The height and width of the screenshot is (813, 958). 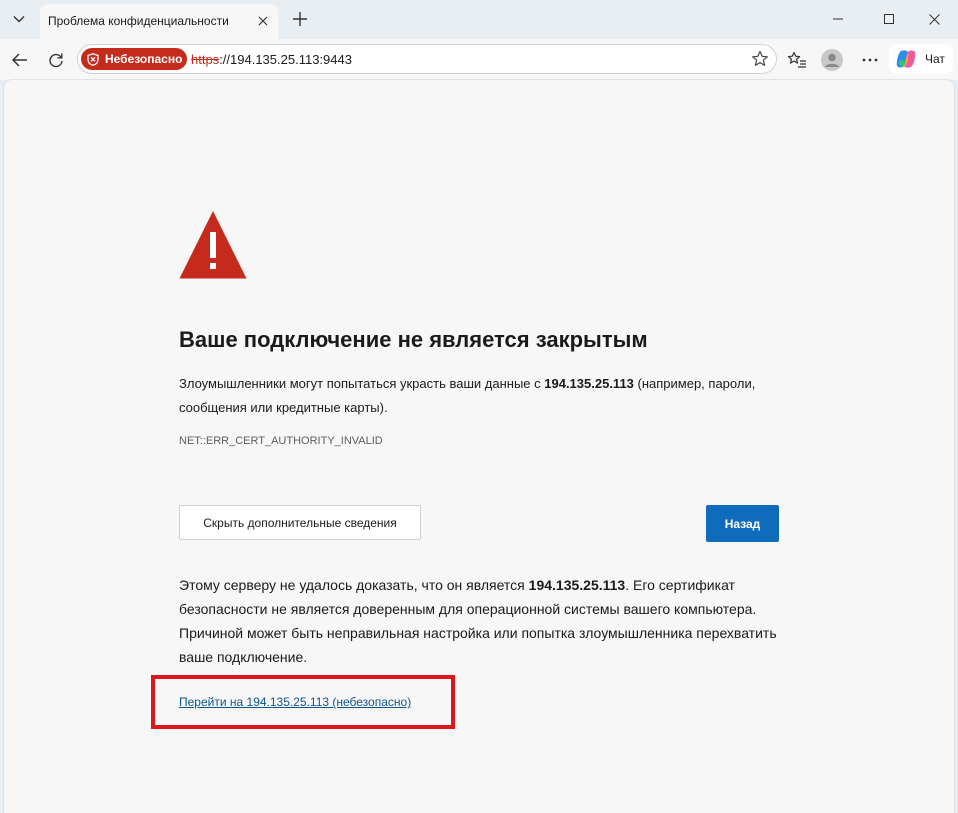 I want to click on url-scheme: https, so click(x=205, y=59).